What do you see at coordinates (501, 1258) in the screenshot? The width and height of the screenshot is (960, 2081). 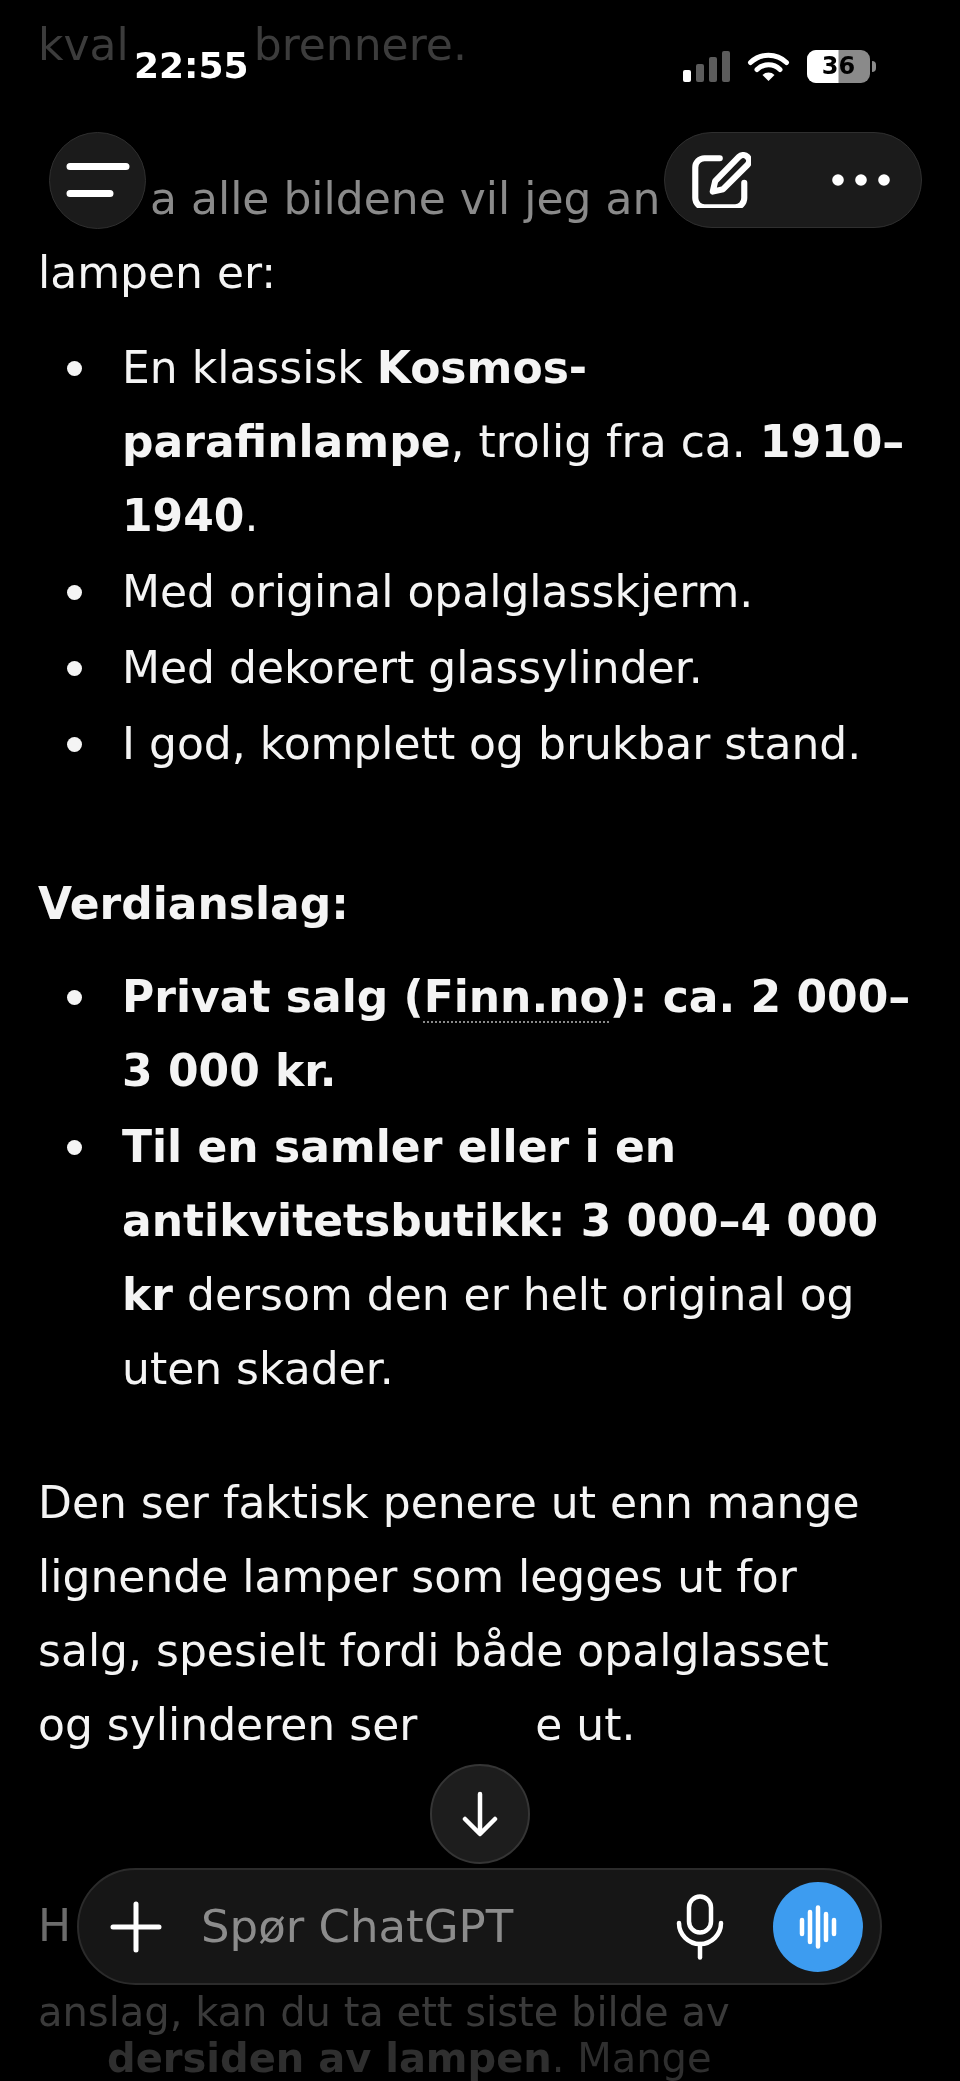 I see `list-item-text: Til en samler eller i en antikvitetsbutikk: 3 000–4 000 kr dersom den er helt original og uten skader.` at bounding box center [501, 1258].